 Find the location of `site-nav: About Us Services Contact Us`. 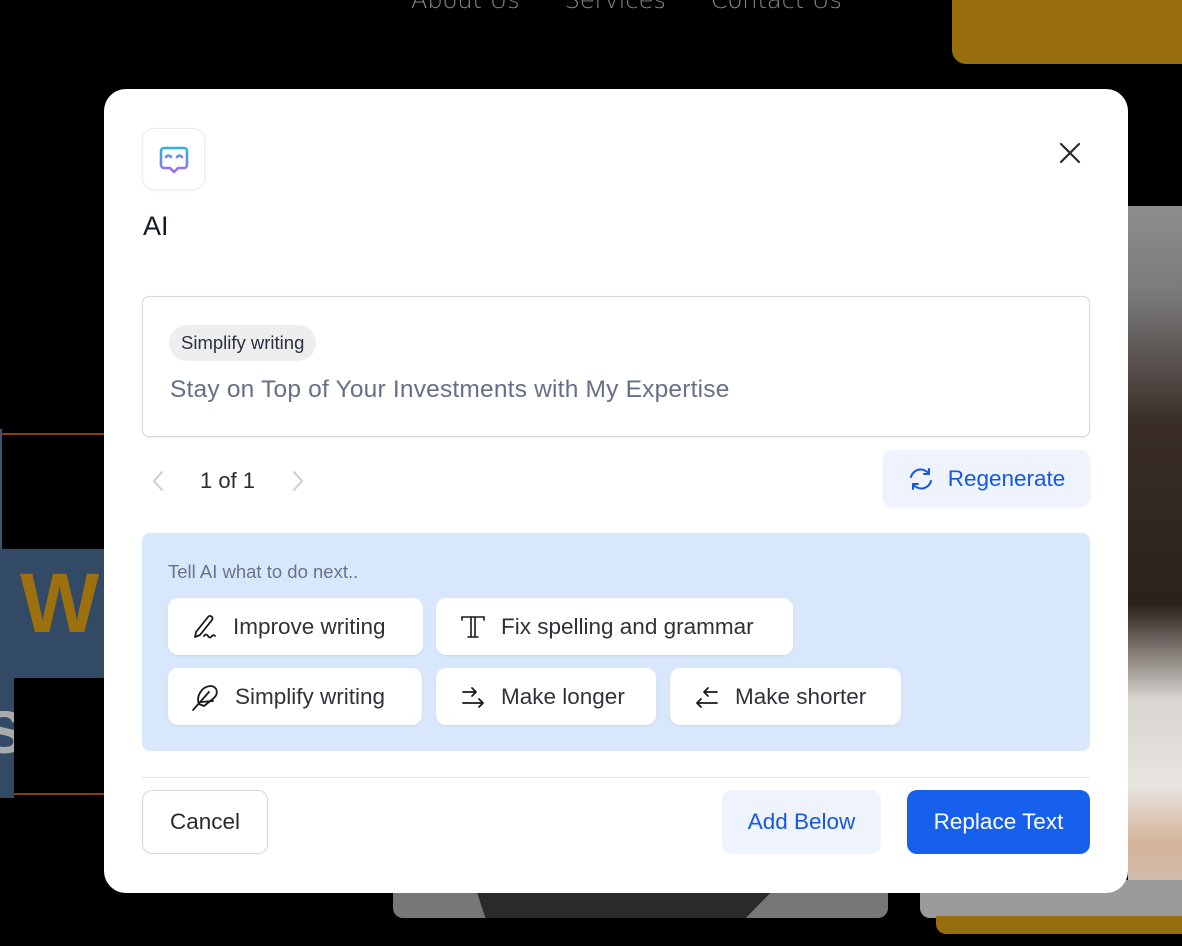

site-nav: About Us Services Contact Us is located at coordinates (626, 7).